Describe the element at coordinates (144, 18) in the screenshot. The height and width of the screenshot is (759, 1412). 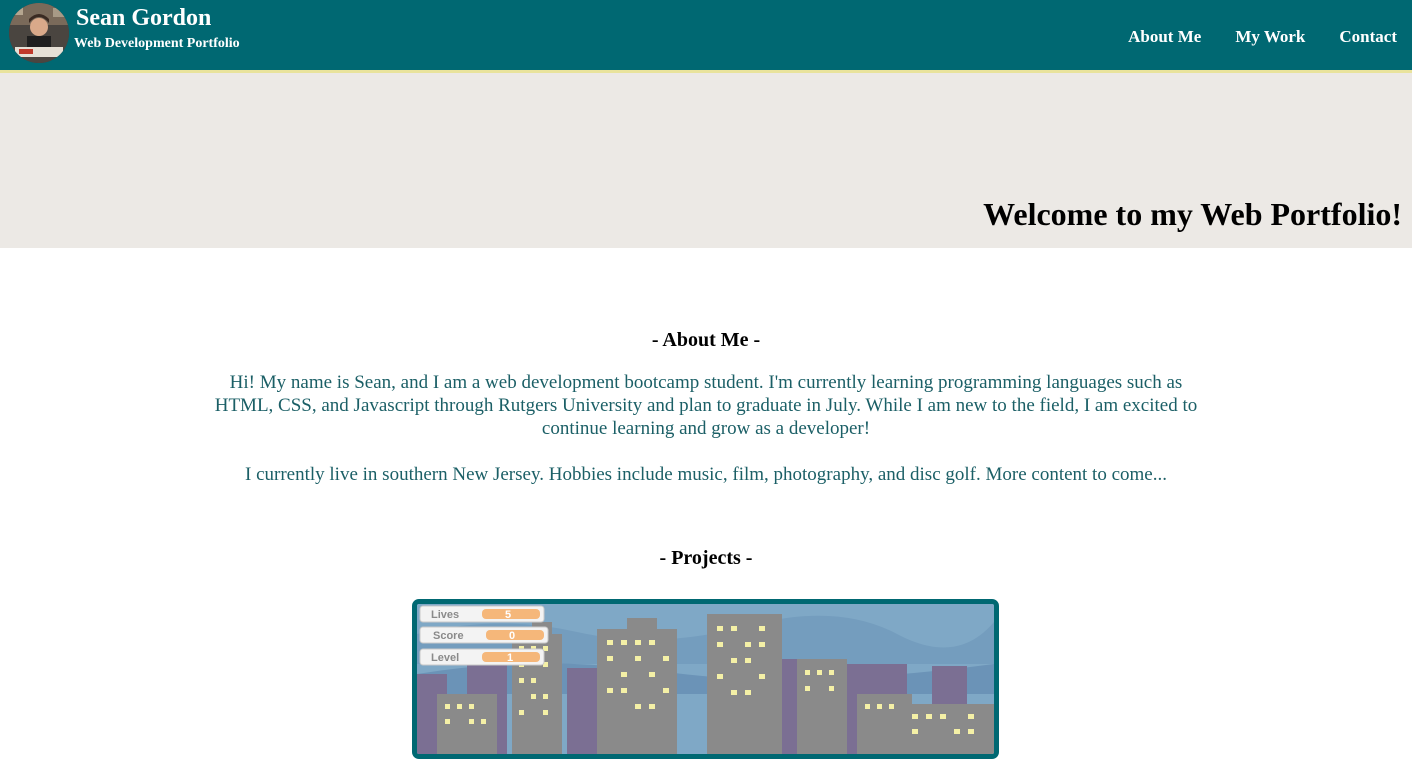
I see `site-title: Sean Gordon` at that location.